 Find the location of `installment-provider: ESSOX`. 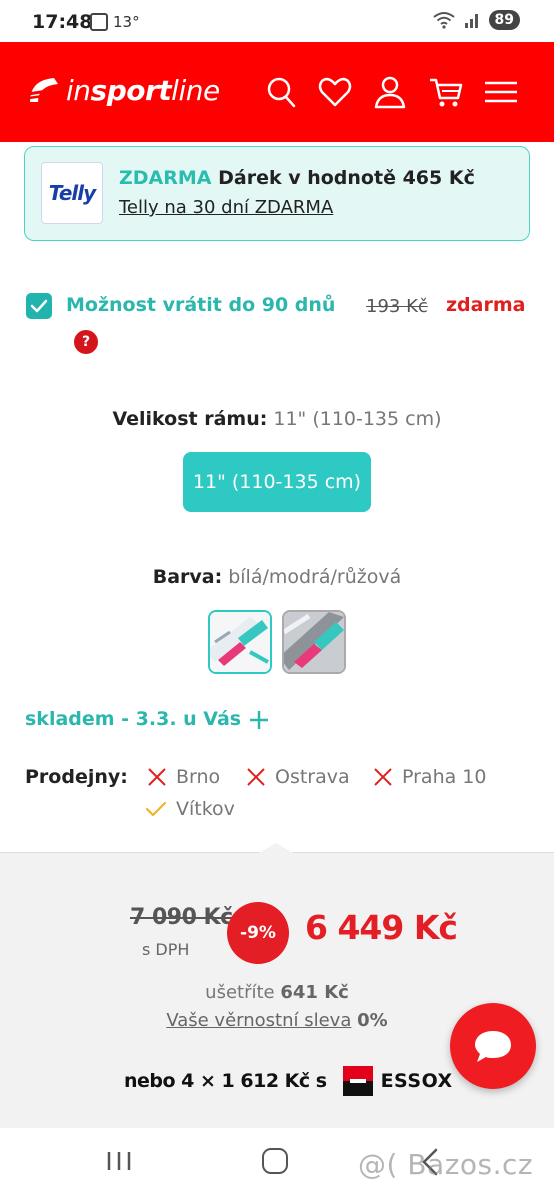

installment-provider: ESSOX is located at coordinates (416, 1081).